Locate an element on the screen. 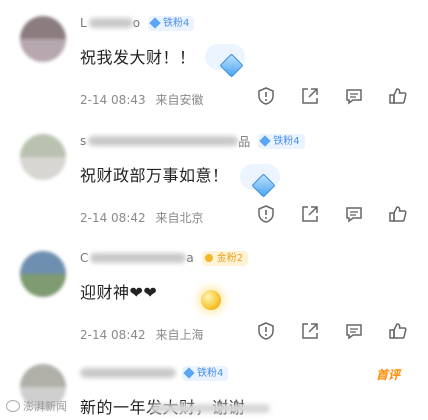  gold-fan-badge: 金粉2 is located at coordinates (225, 258).